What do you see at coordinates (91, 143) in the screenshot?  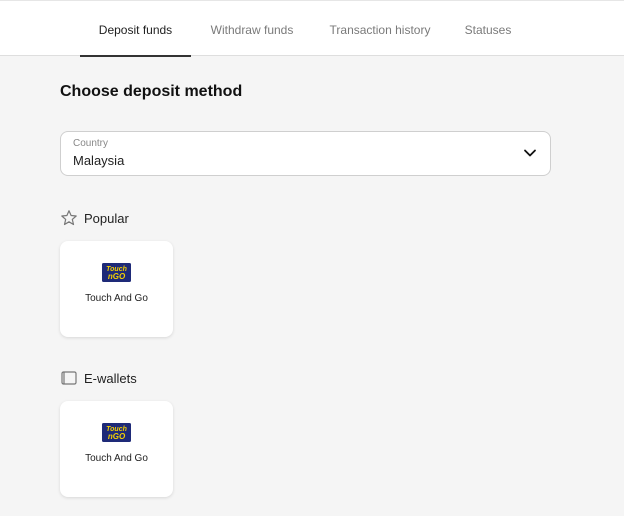 I see `country-label: Country` at bounding box center [91, 143].